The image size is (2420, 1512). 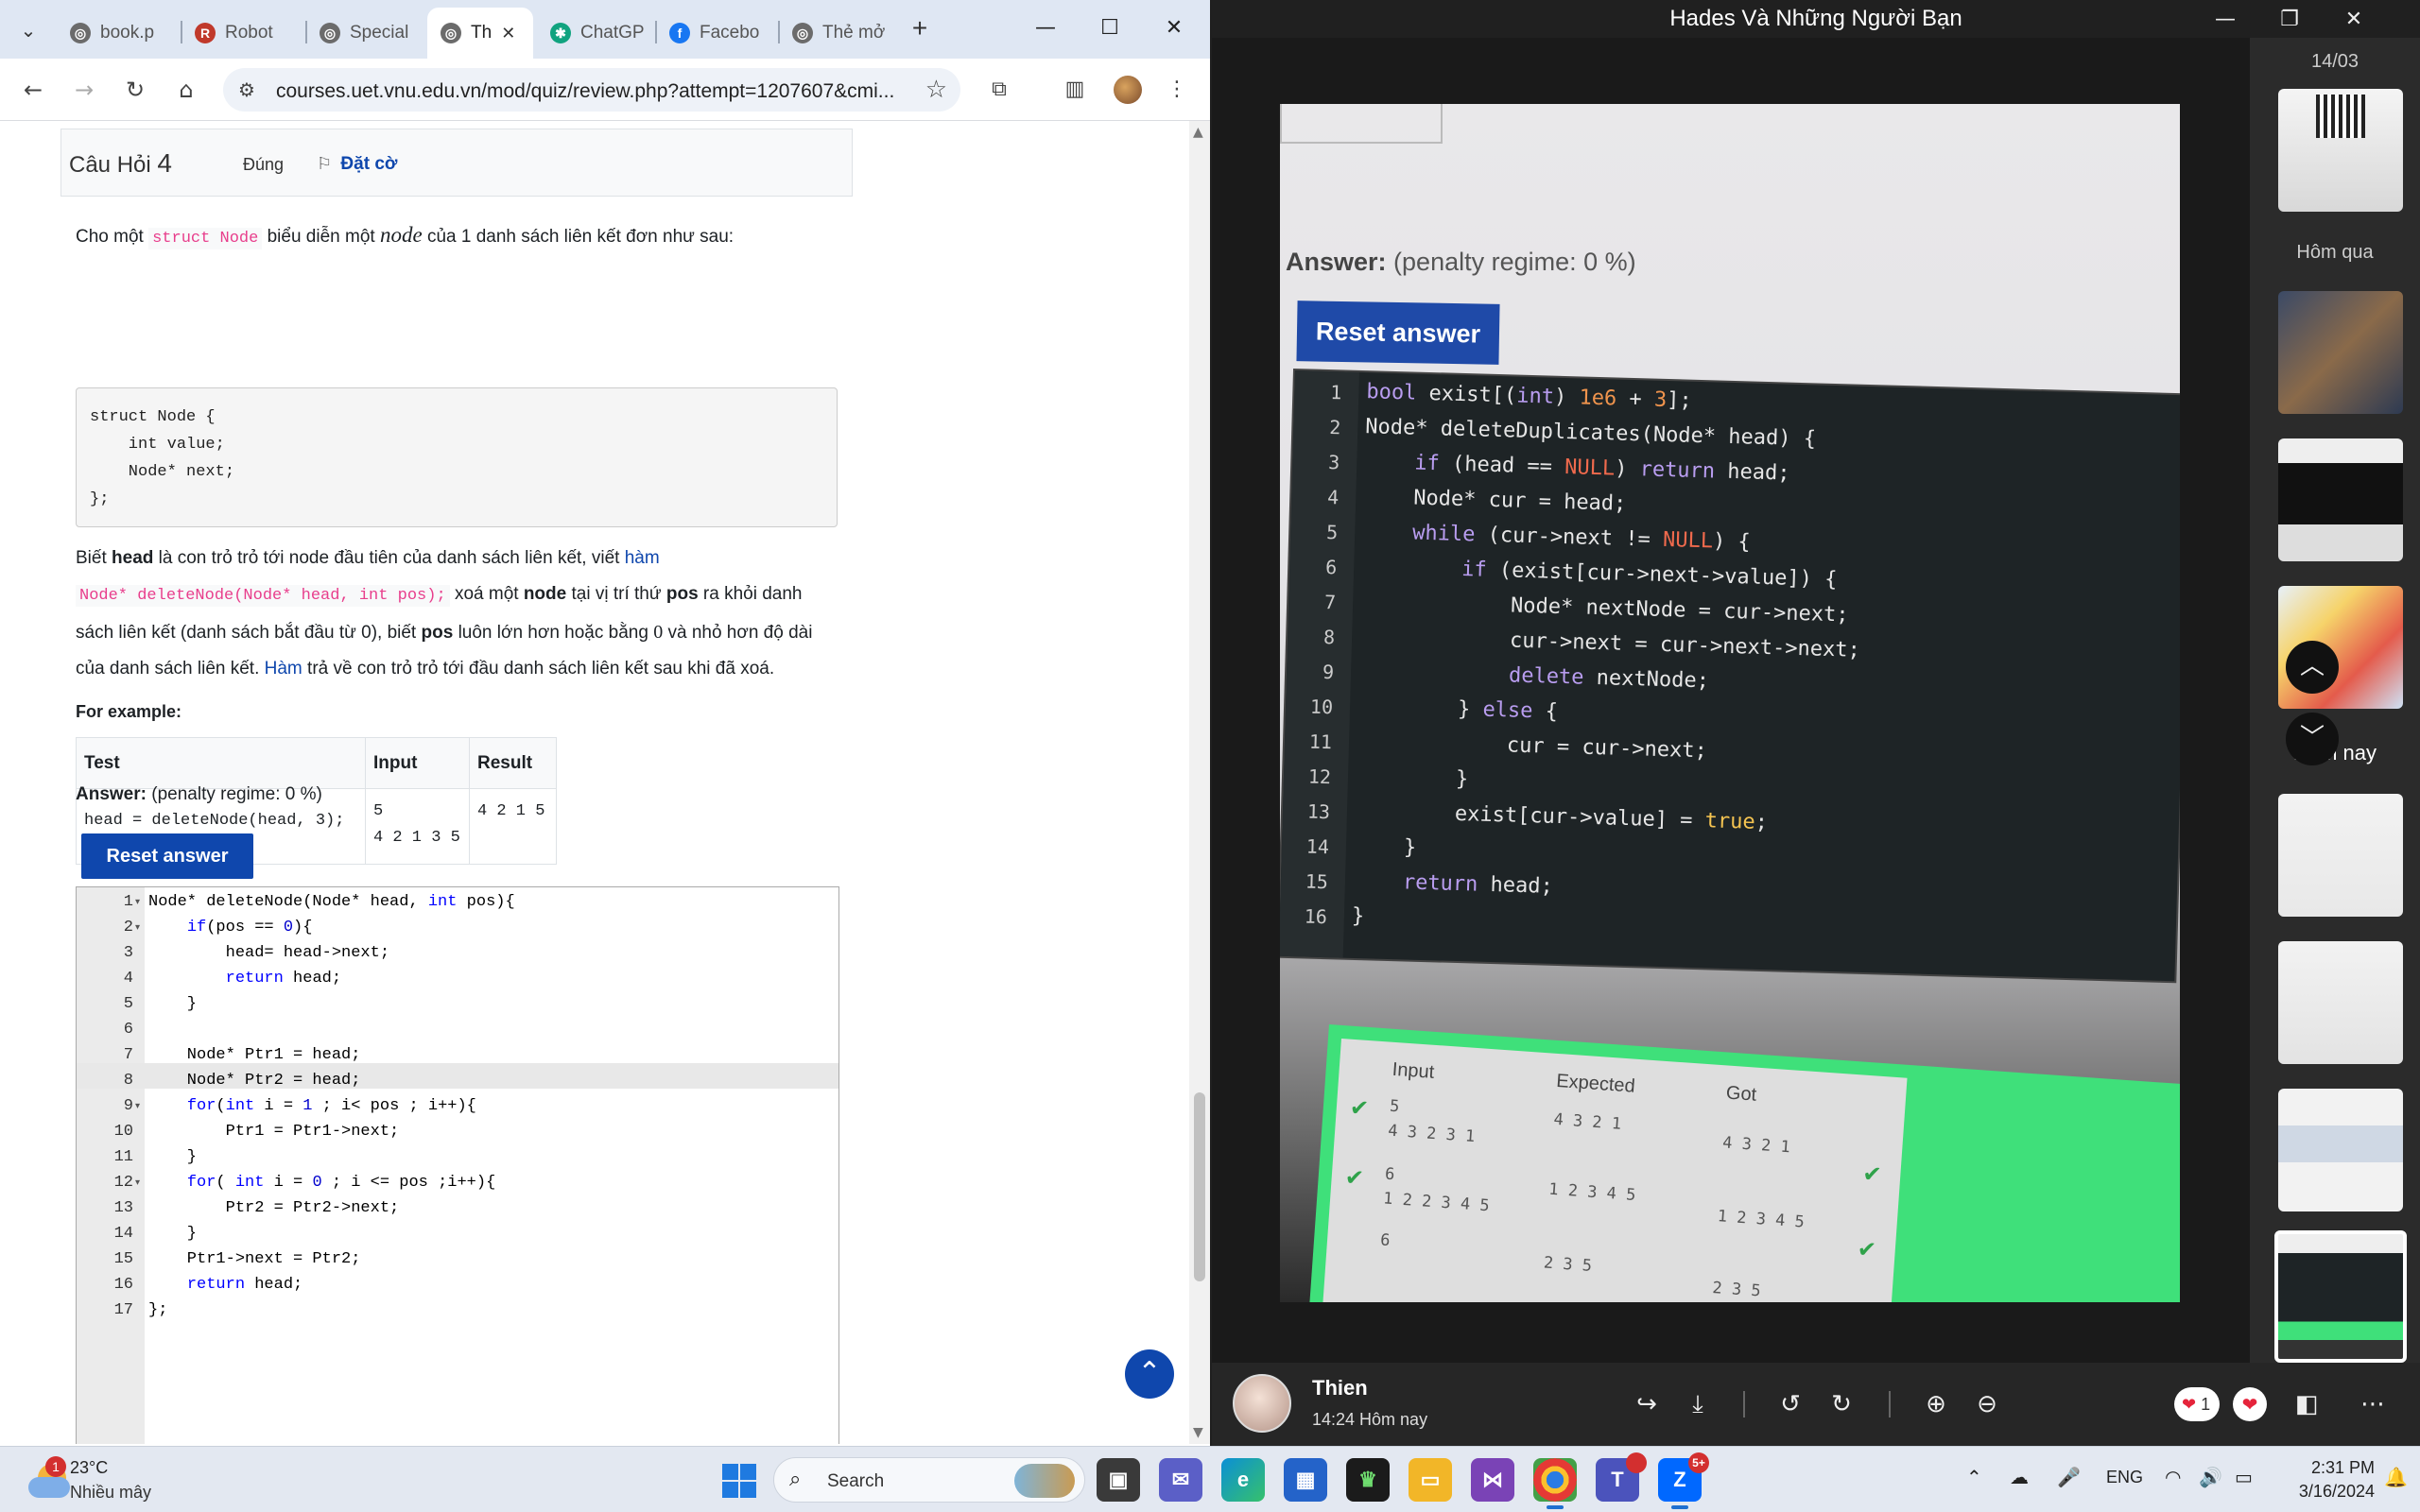 What do you see at coordinates (254, 1055) in the screenshot?
I see `code-line: Node* Ptr1 = head;` at bounding box center [254, 1055].